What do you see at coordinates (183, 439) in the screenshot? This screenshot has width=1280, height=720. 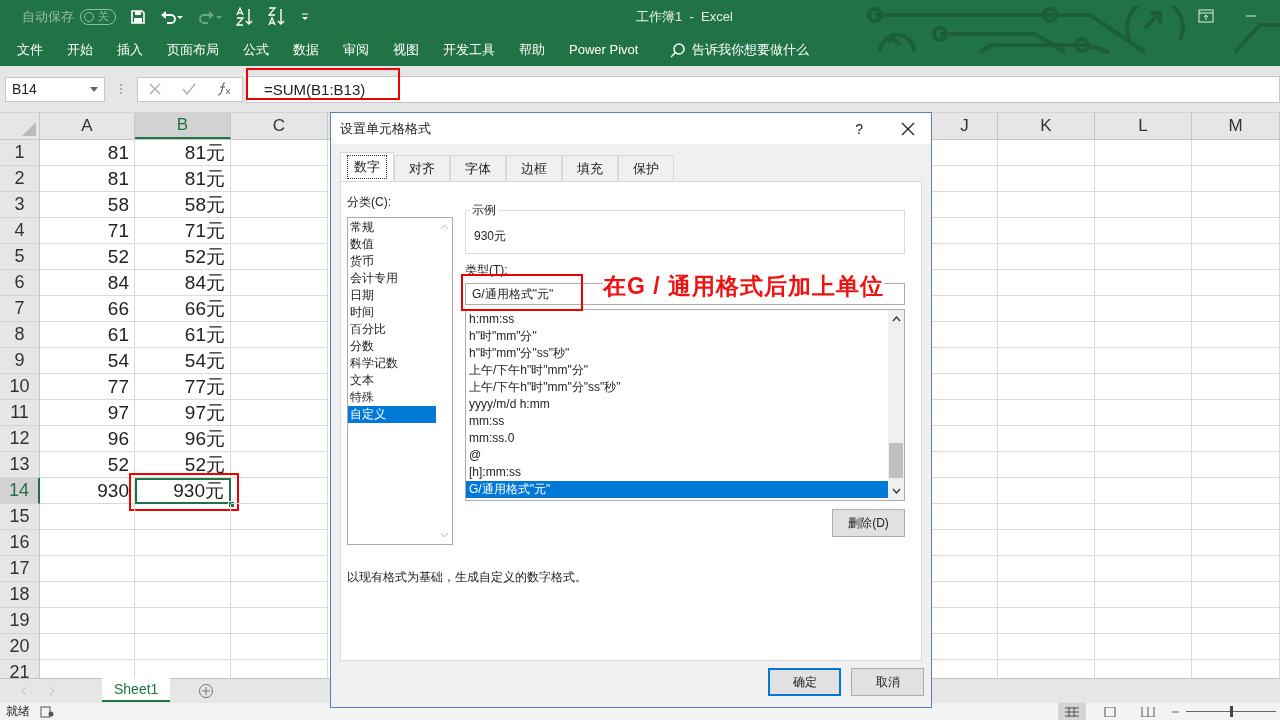 I see `table-cell: 96元` at bounding box center [183, 439].